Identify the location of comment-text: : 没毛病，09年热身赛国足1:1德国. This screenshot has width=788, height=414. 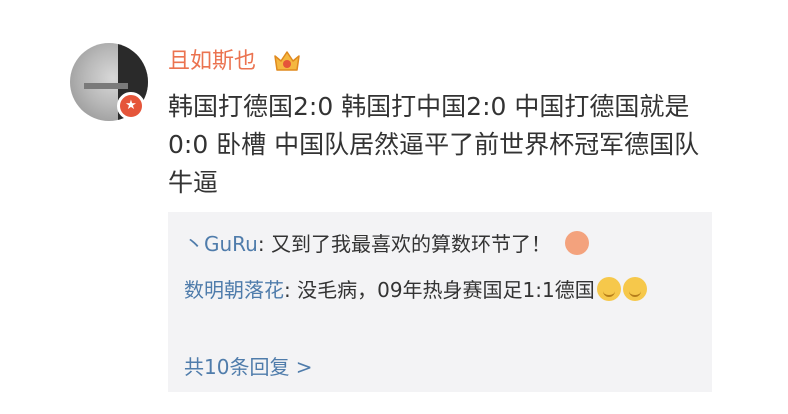
(439, 290).